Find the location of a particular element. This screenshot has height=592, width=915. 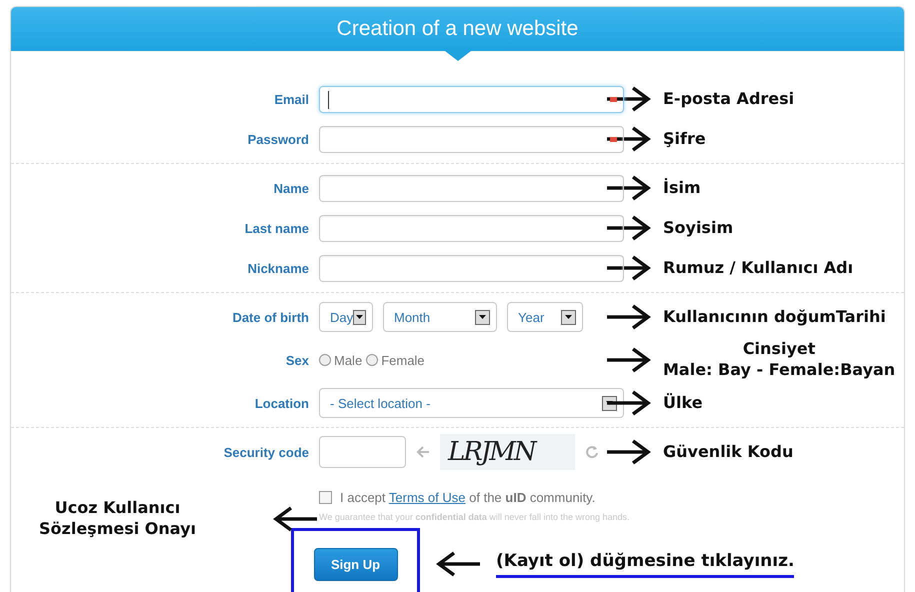

field-label: Email is located at coordinates (291, 99).